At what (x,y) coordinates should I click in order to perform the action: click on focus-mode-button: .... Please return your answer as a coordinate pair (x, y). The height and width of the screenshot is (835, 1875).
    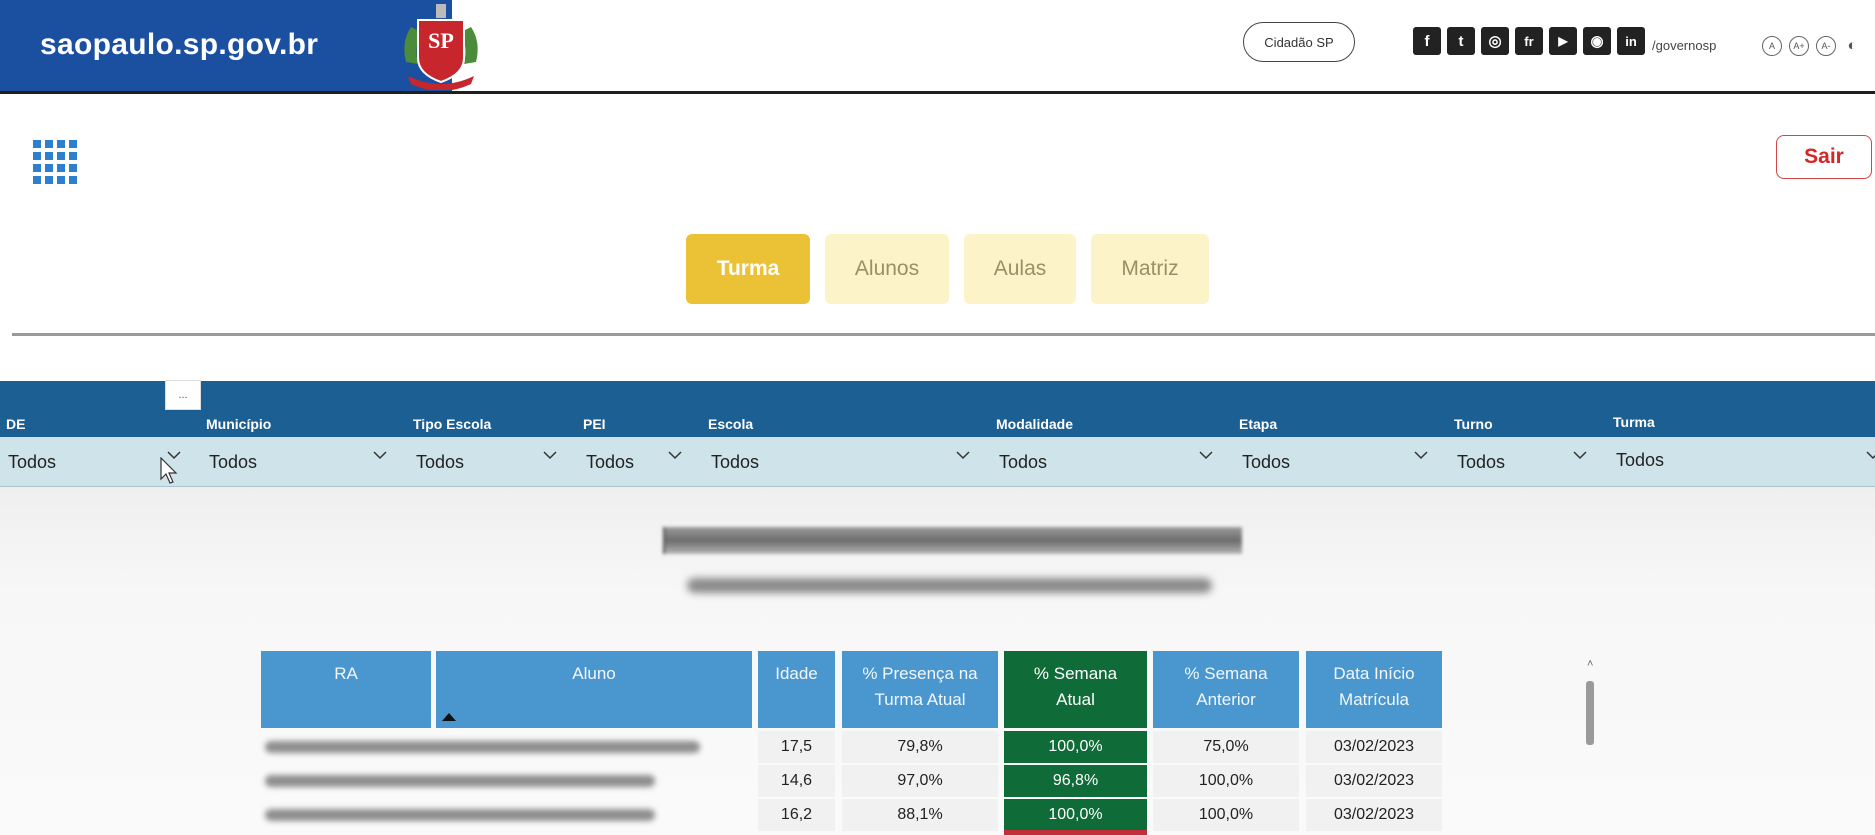
    Looking at the image, I should click on (183, 395).